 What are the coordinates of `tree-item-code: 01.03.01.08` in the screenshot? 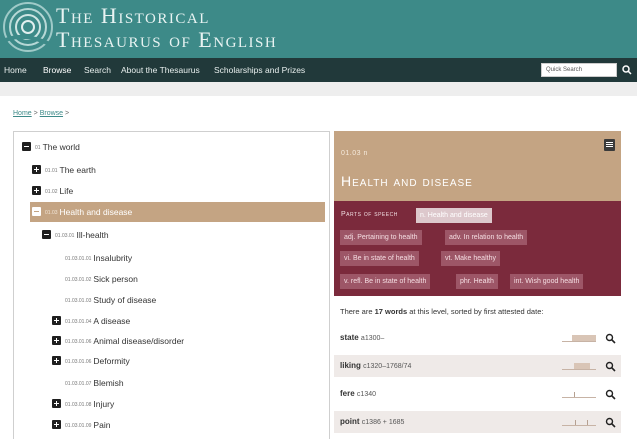 It's located at (78, 405).